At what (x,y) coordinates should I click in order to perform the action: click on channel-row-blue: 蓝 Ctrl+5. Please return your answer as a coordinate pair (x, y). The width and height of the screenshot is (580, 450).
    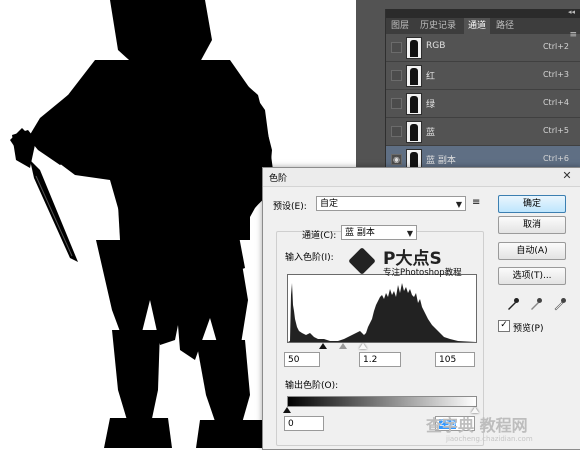
    Looking at the image, I should click on (483, 132).